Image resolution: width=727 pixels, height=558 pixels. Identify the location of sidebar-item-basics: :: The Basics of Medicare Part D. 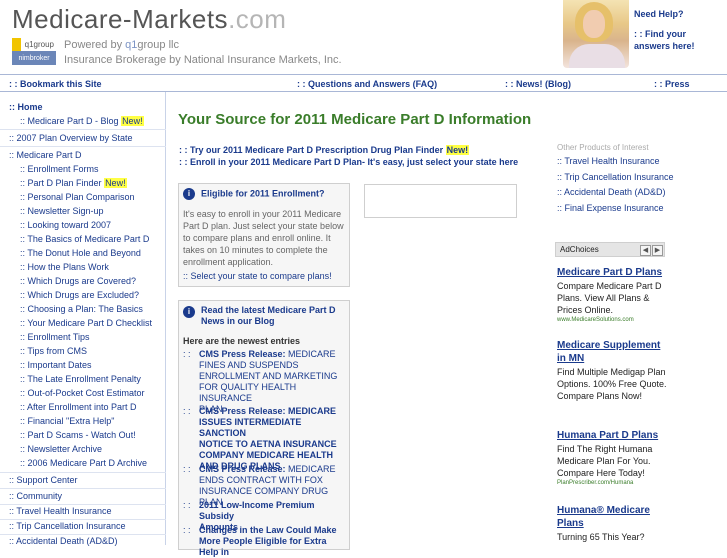
(103, 239).